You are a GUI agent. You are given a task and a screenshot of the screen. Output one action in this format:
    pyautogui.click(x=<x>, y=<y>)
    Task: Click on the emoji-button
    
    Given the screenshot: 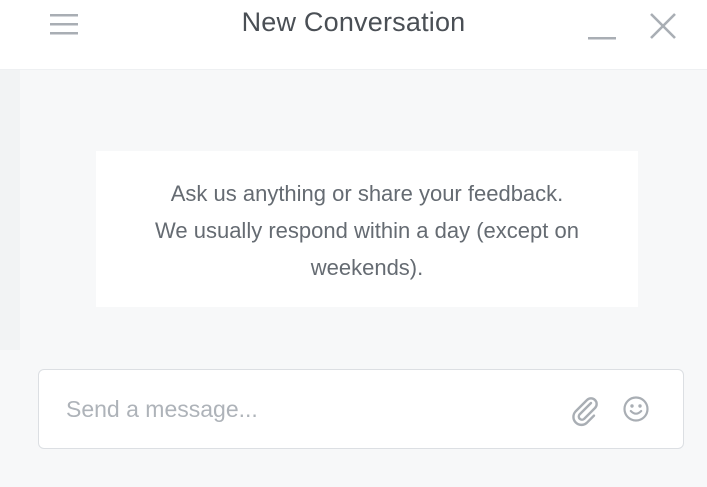 What is the action you would take?
    pyautogui.click(x=636, y=409)
    